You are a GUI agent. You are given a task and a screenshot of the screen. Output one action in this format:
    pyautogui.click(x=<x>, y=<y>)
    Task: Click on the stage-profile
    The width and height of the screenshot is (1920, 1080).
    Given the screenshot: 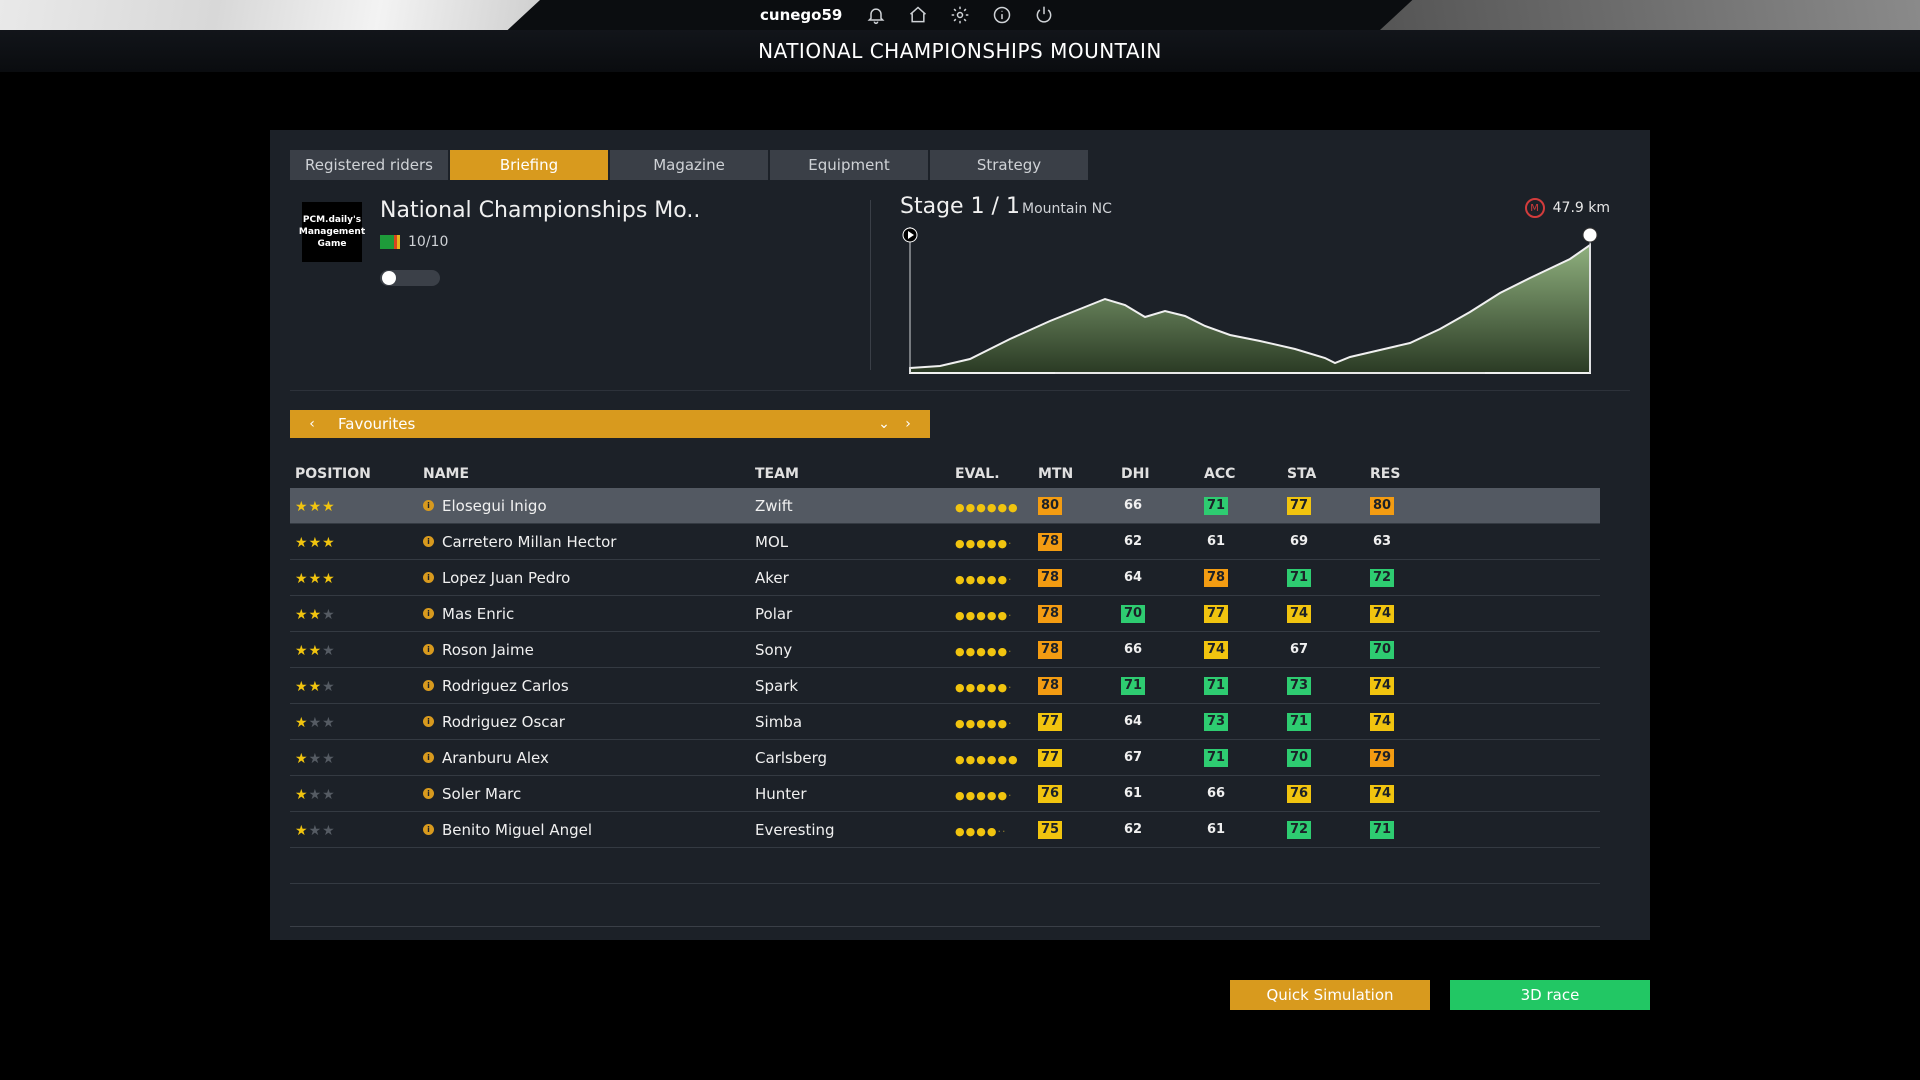 What is the action you would take?
    pyautogui.click(x=1250, y=300)
    